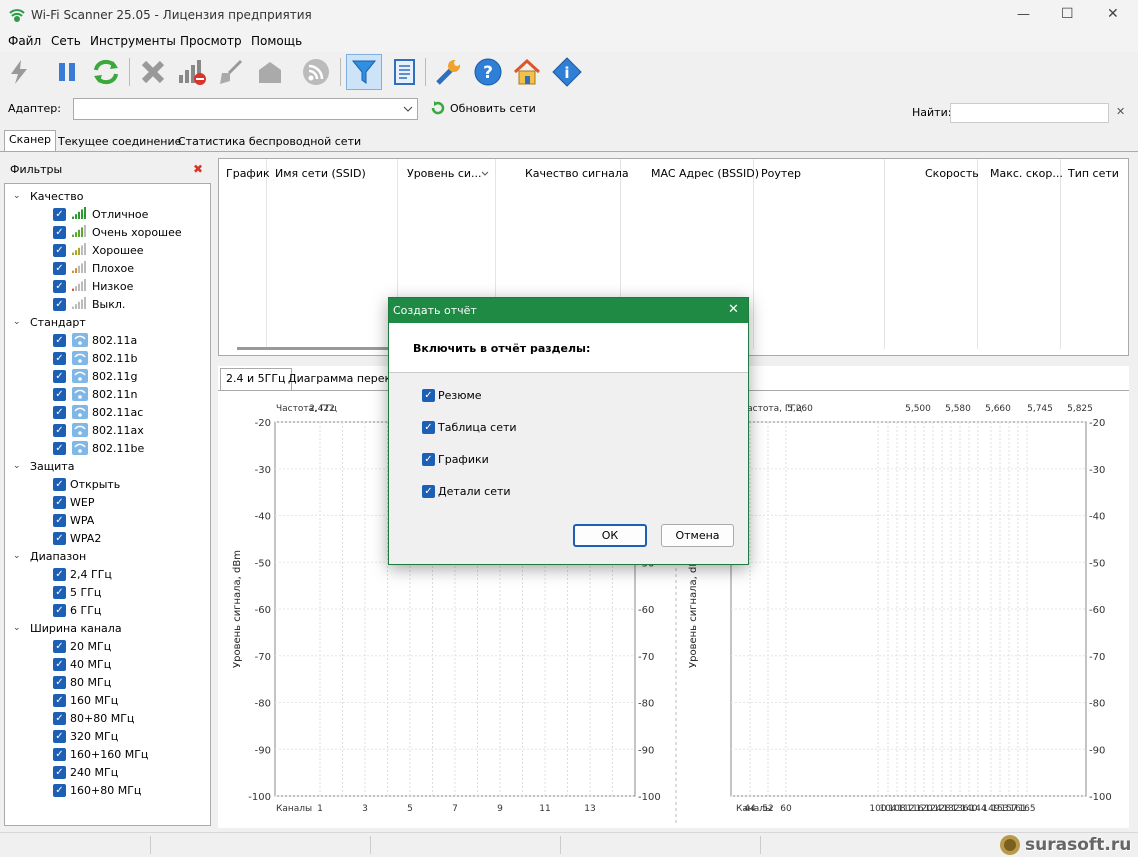 The height and width of the screenshot is (857, 1138). What do you see at coordinates (610, 535) in the screenshot?
I see `ok-button: ОК` at bounding box center [610, 535].